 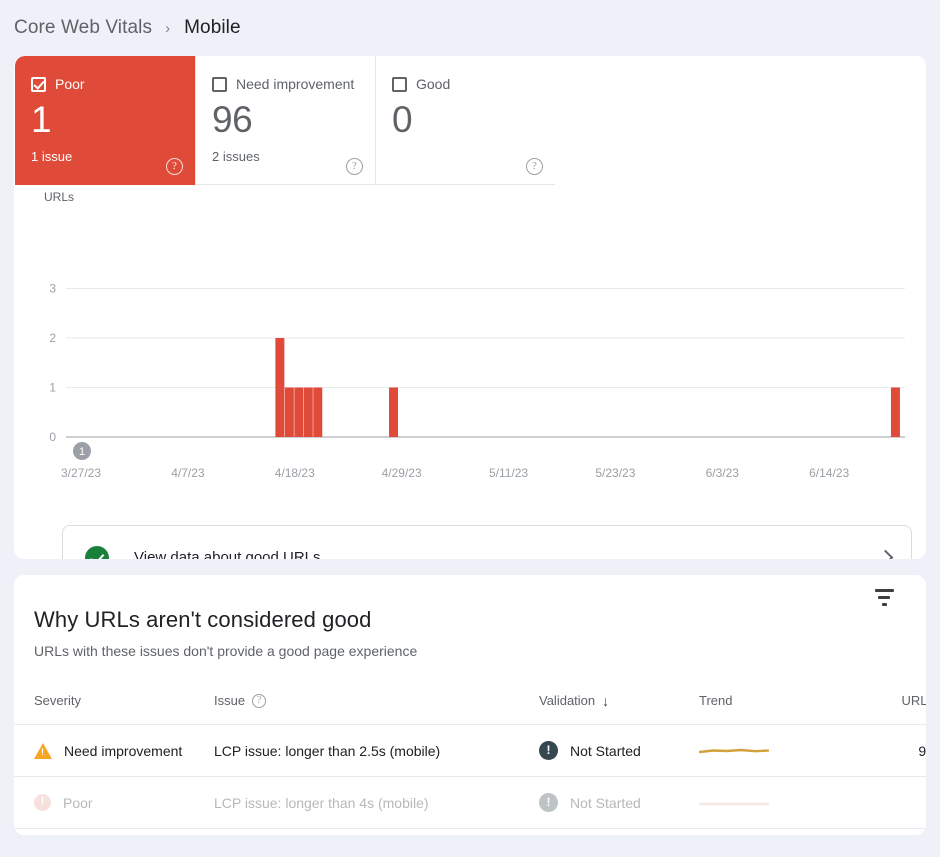 What do you see at coordinates (508, 473) in the screenshot?
I see `svg-text: 5/11/23` at bounding box center [508, 473].